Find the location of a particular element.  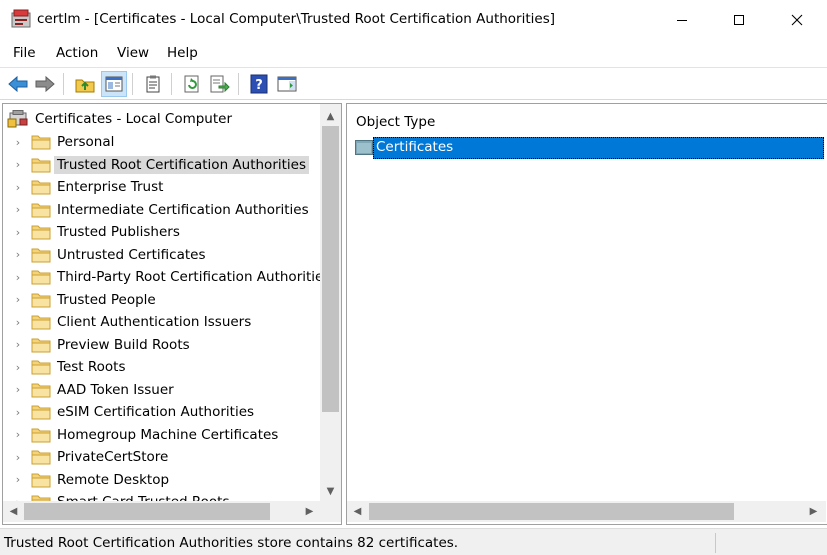

help-button: ? is located at coordinates (259, 84).